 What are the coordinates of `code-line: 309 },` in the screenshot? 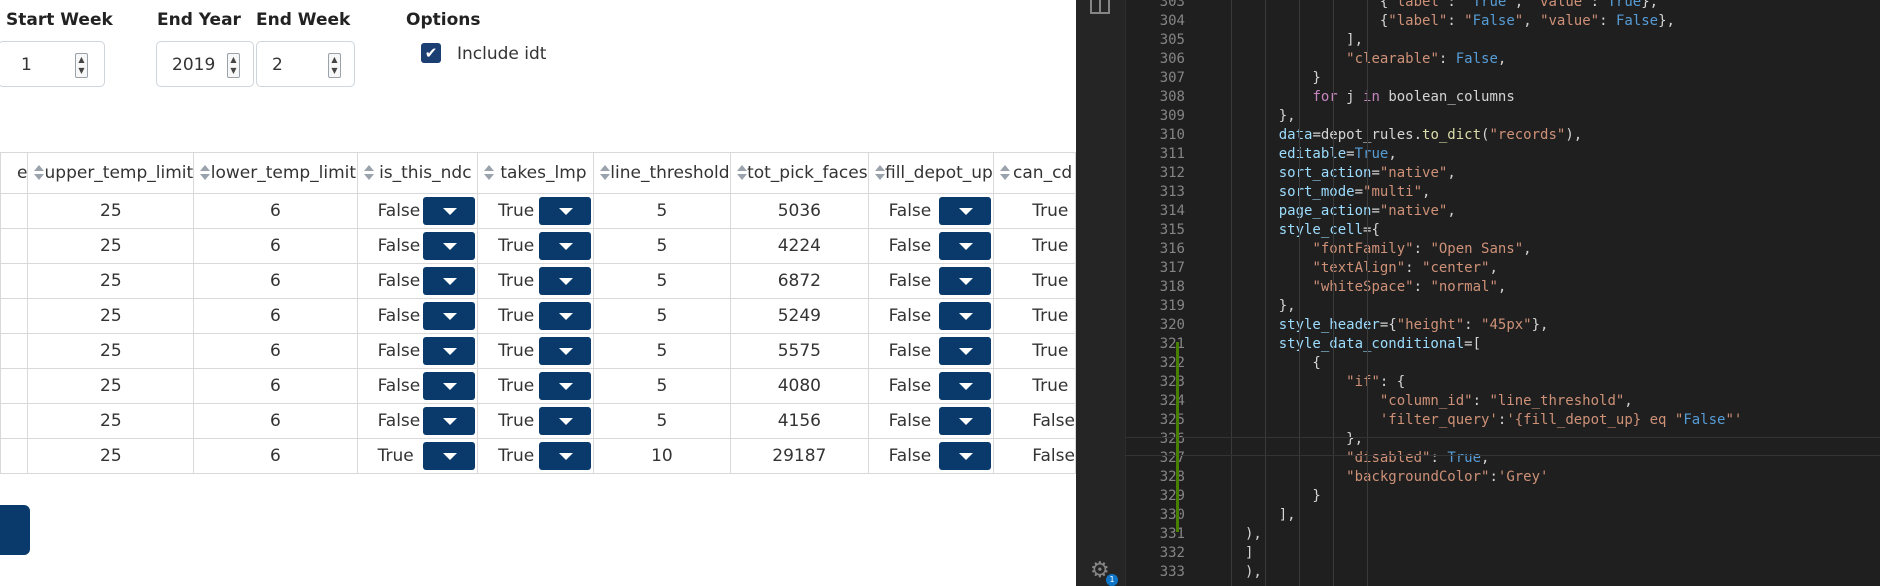 It's located at (1502, 116).